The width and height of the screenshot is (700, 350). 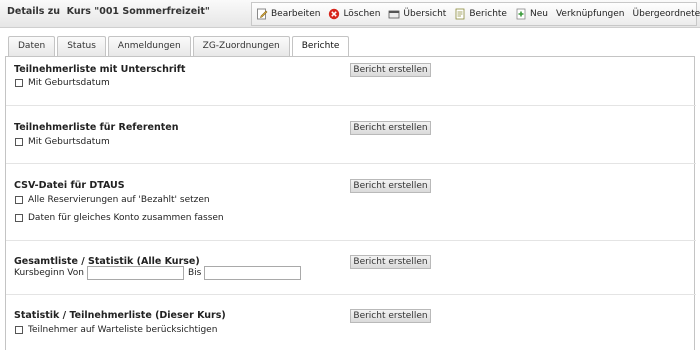 I want to click on parent-data-button: Übergeordnete Daten, so click(x=664, y=14).